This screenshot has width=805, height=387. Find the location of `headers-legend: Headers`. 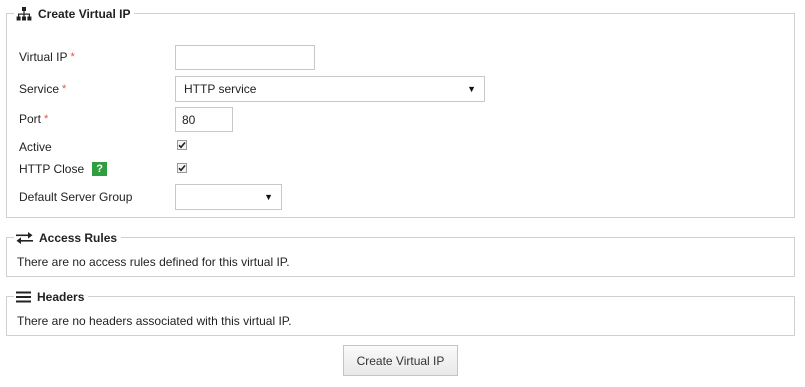

headers-legend: Headers is located at coordinates (51, 297).